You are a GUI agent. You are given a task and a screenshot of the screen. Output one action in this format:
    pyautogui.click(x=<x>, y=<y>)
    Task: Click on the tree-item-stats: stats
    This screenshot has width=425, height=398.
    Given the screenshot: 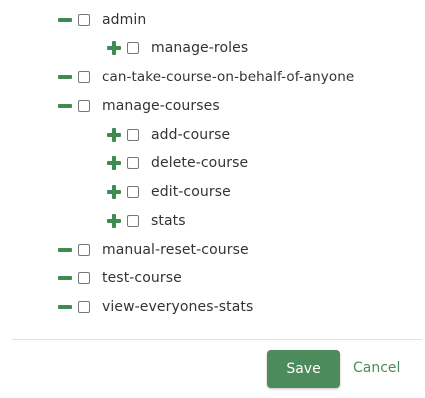 What is the action you would take?
    pyautogui.click(x=146, y=221)
    